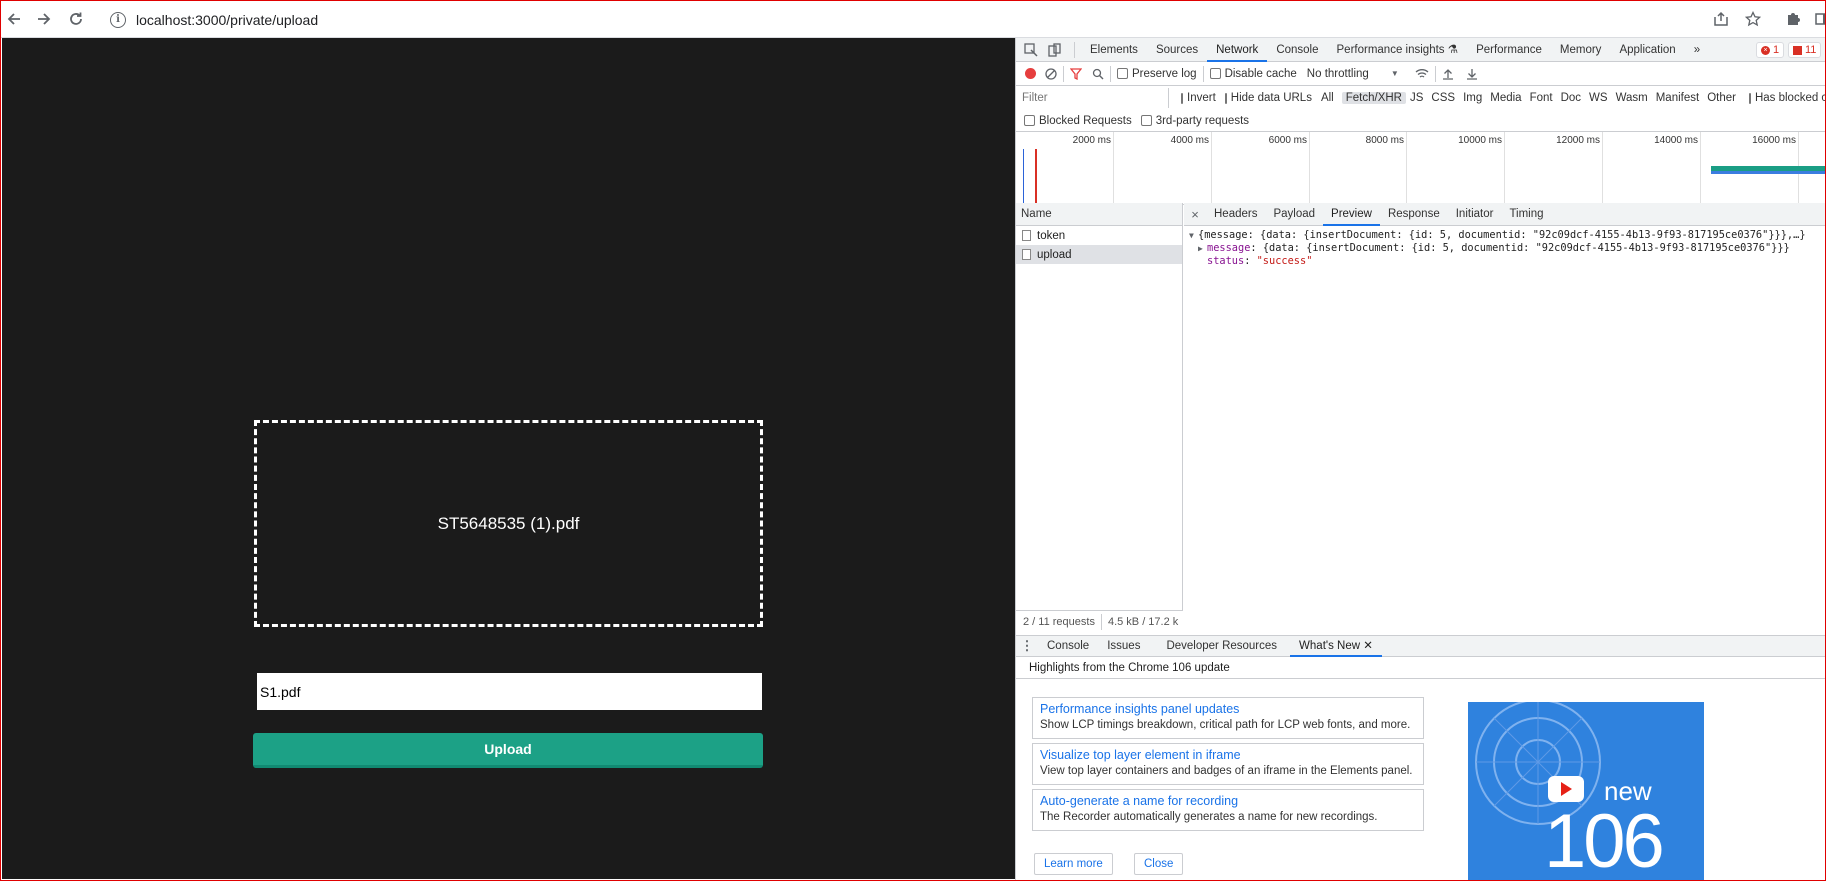  What do you see at coordinates (1123, 646) in the screenshot?
I see `drawer-tab-issues: Issues` at bounding box center [1123, 646].